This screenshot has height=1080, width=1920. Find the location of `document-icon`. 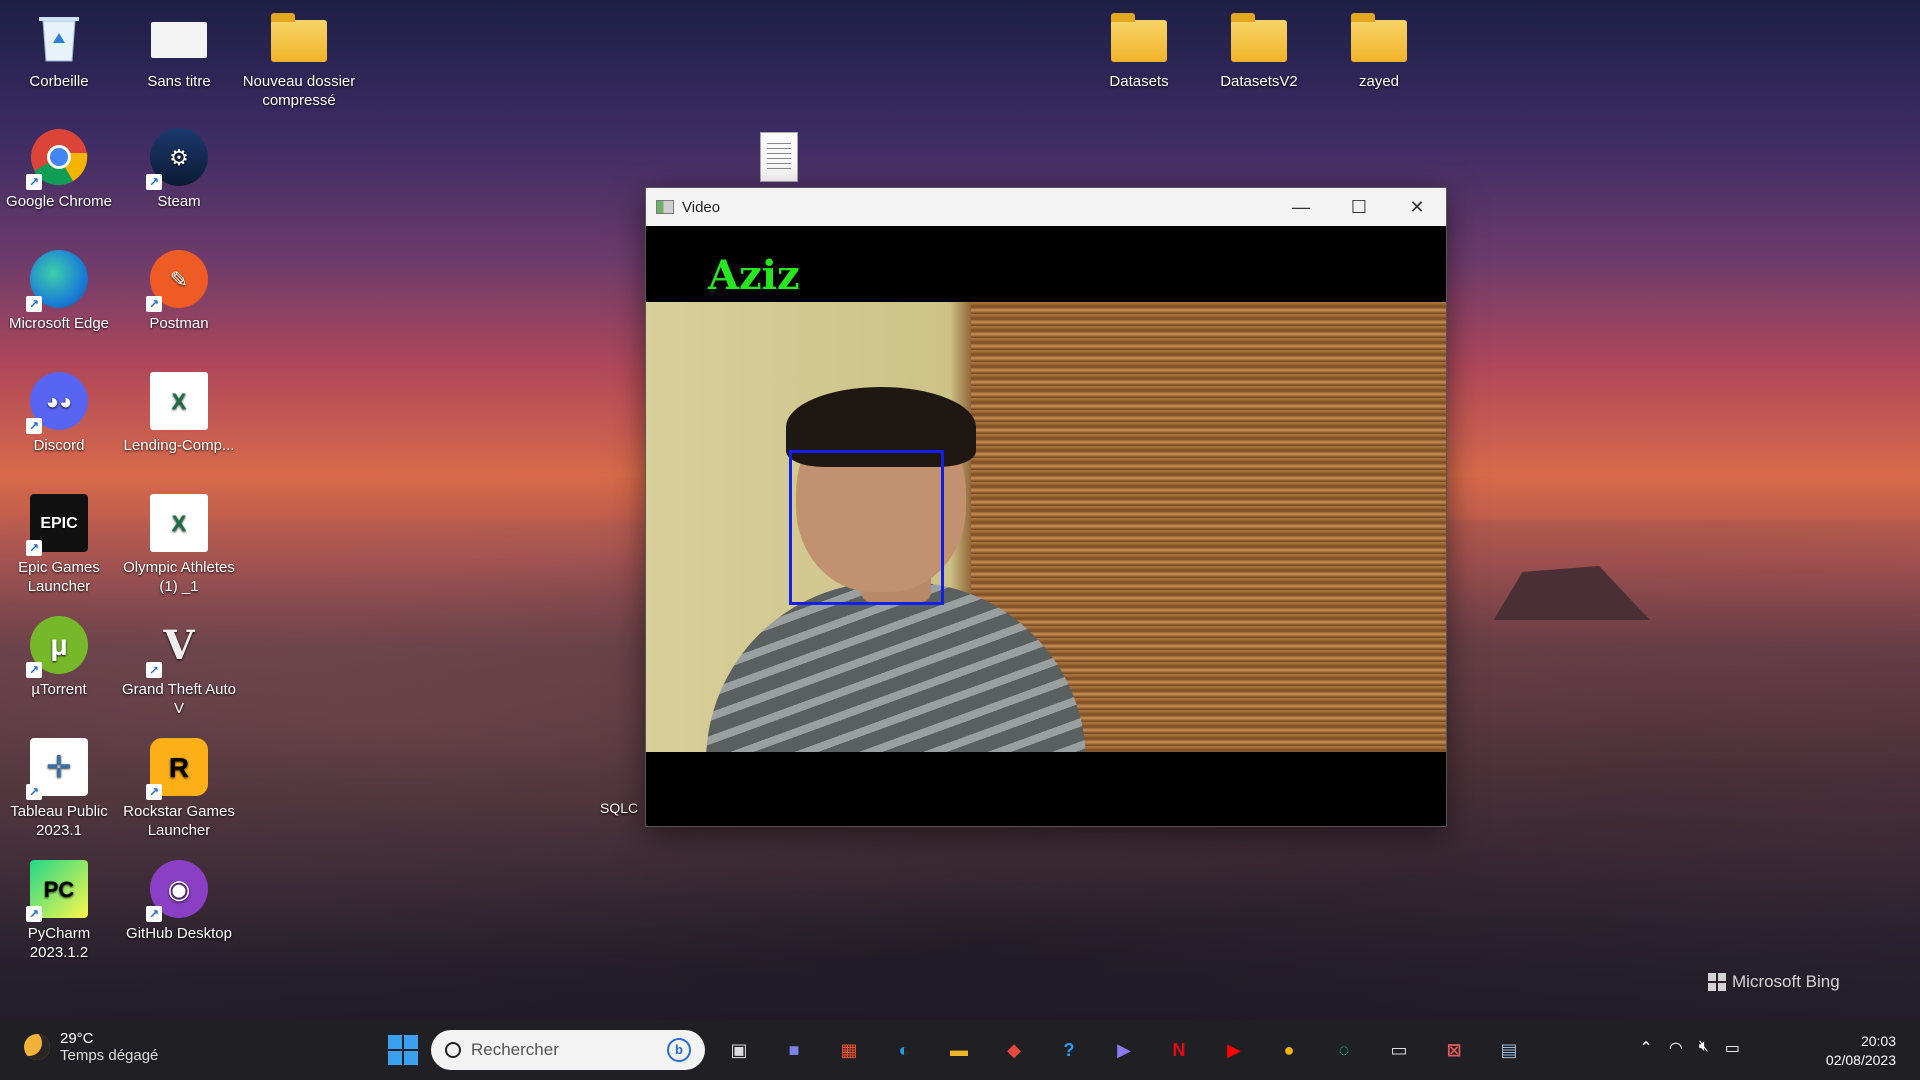

document-icon is located at coordinates (179, 40).